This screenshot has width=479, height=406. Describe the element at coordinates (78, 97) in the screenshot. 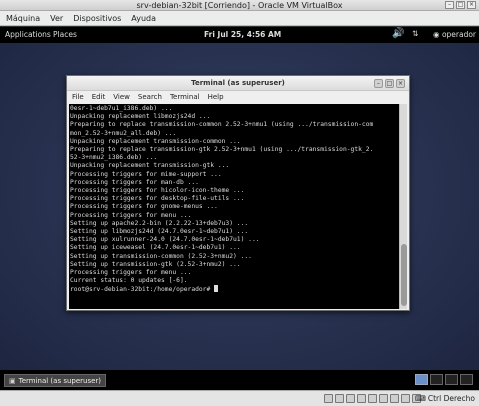

I see `menu-file: File` at that location.